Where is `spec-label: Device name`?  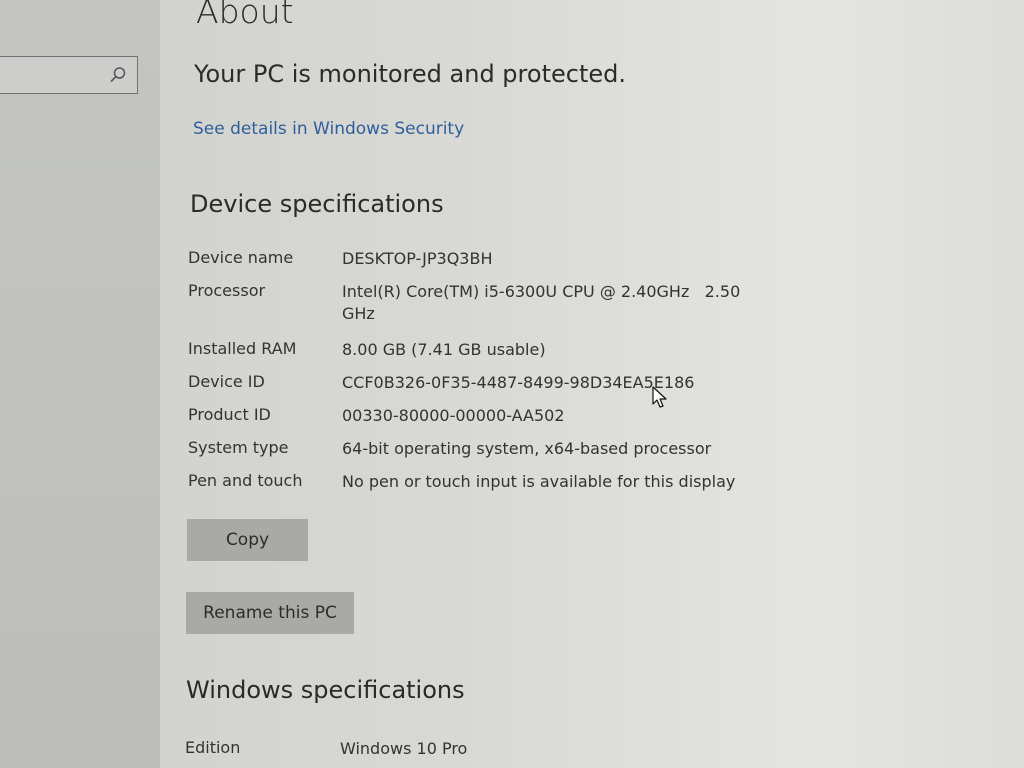 spec-label: Device name is located at coordinates (241, 257).